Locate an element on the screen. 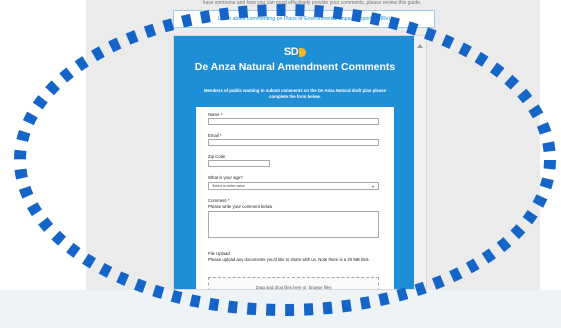 This screenshot has width=561, height=328. comment-help-text: Please write your comment below is located at coordinates (240, 206).